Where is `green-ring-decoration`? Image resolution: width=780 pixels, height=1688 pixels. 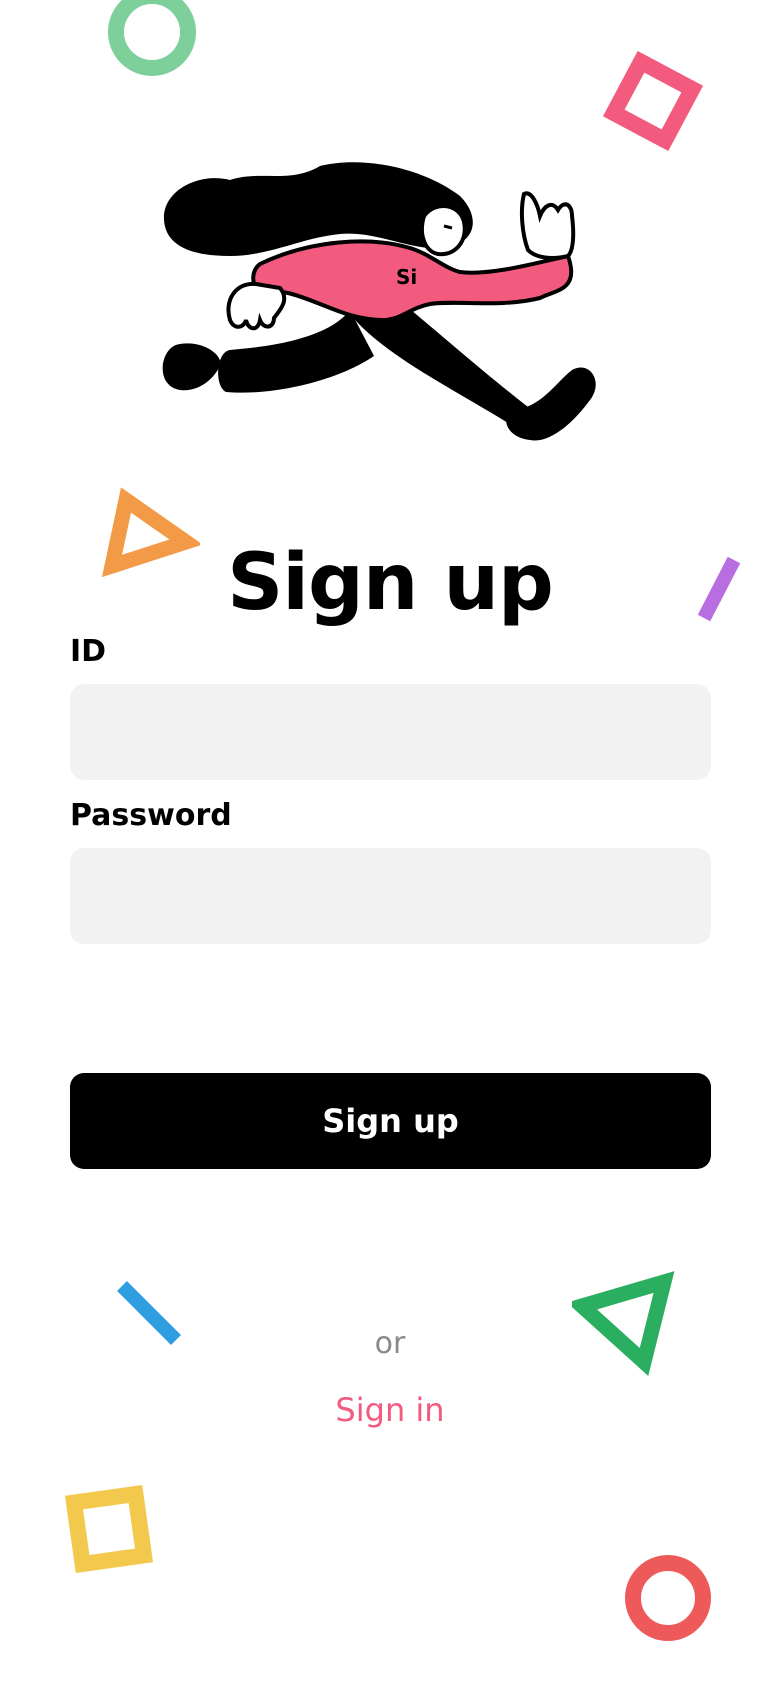 green-ring-decoration is located at coordinates (152, 38).